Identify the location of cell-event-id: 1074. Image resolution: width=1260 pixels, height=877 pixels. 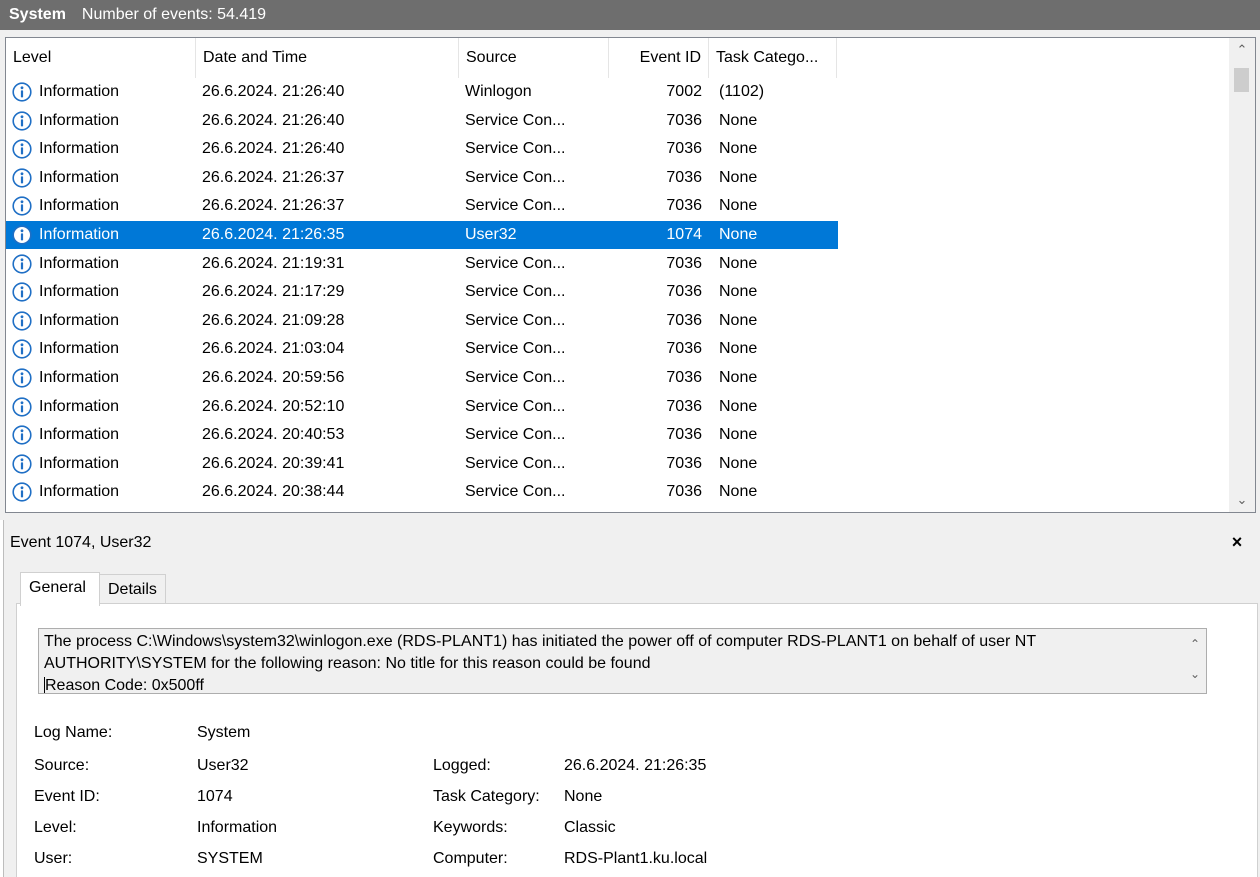
(684, 234).